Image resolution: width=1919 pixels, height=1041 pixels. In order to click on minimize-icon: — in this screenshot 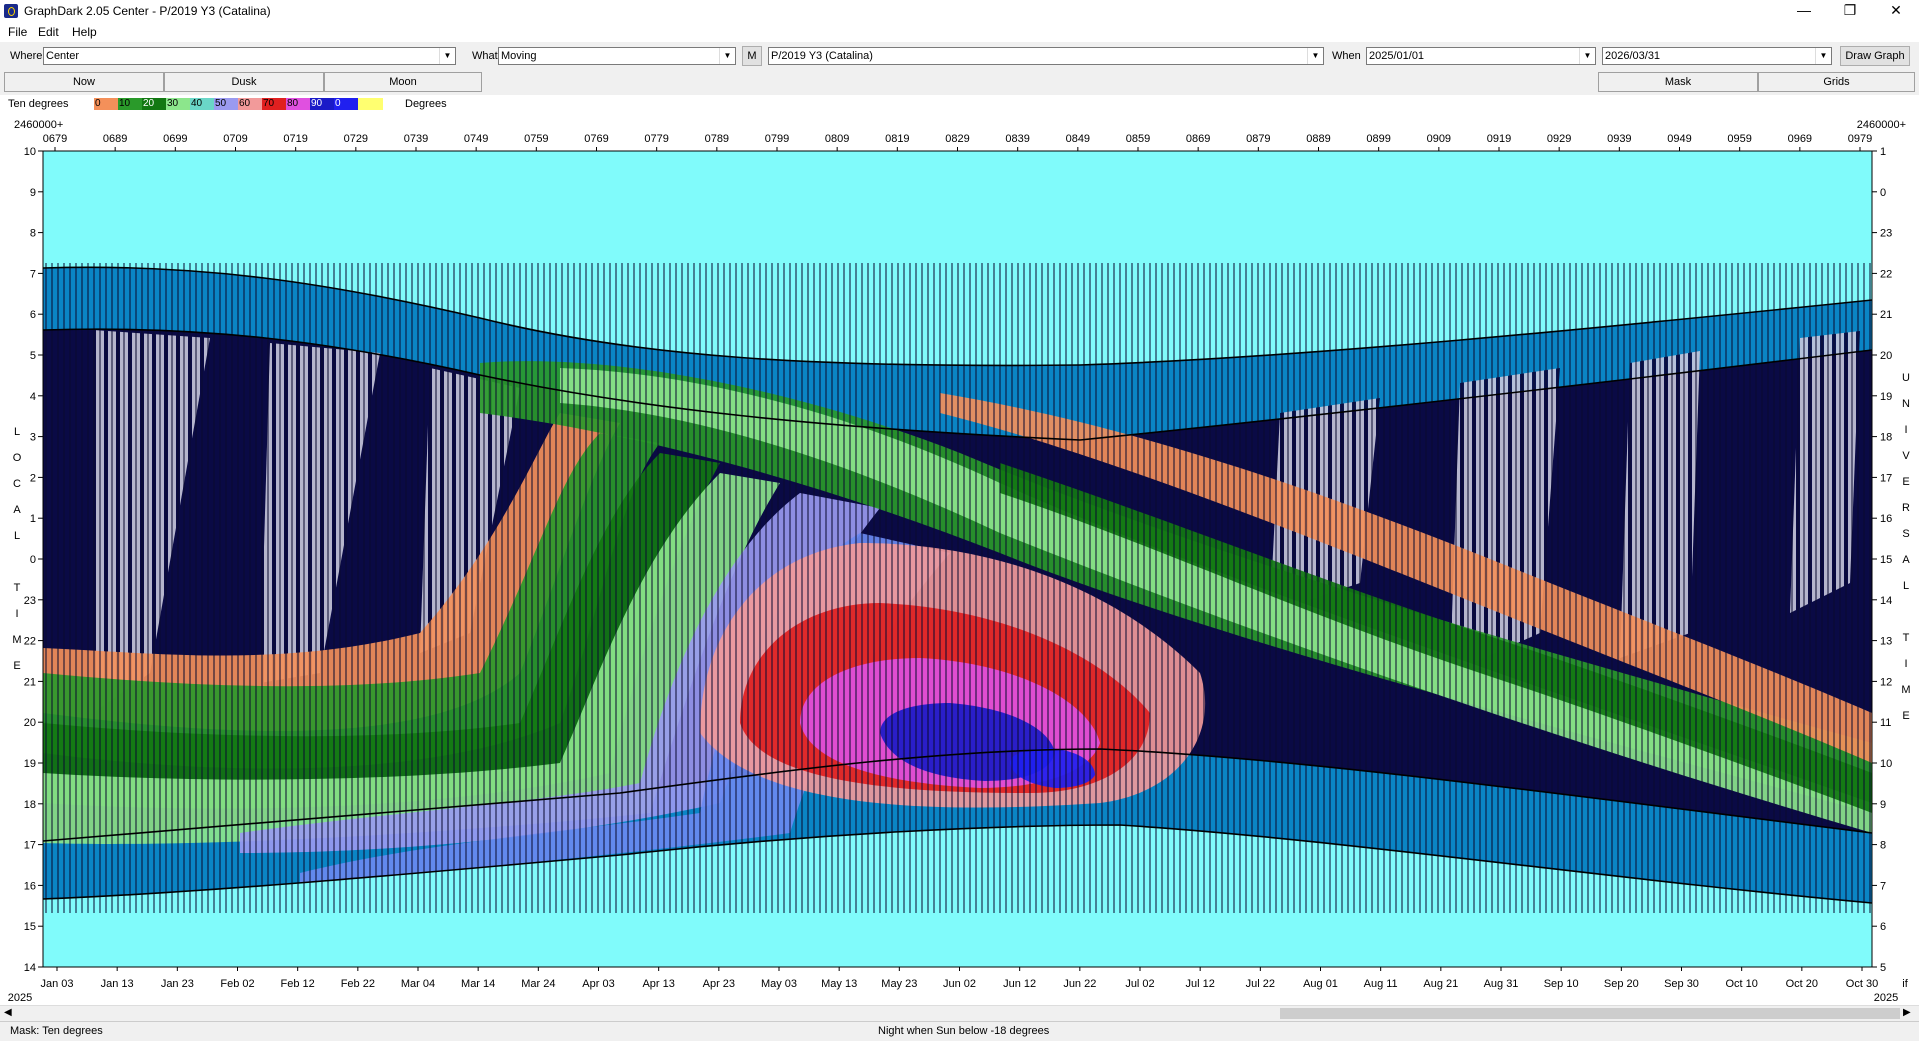, I will do `click(1804, 11)`.